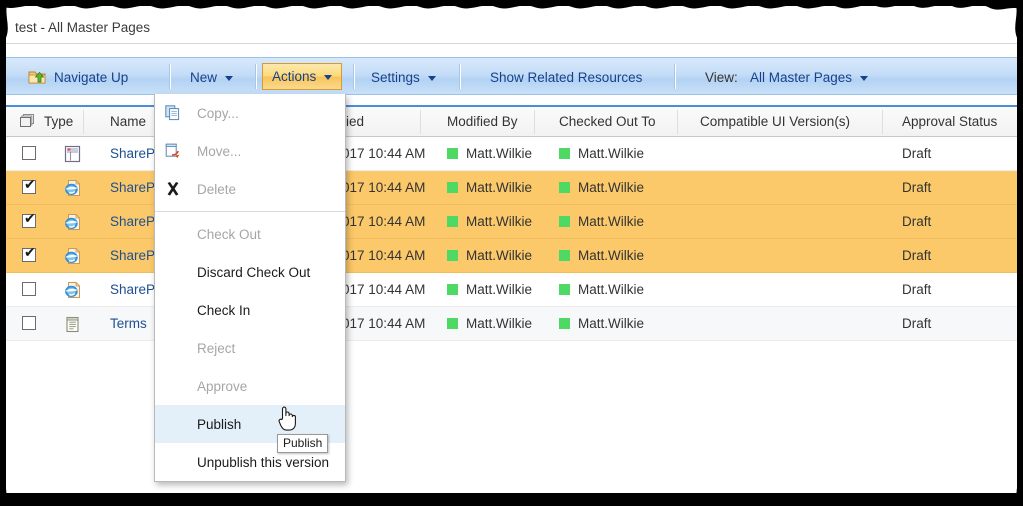  I want to click on new-label: New, so click(204, 77).